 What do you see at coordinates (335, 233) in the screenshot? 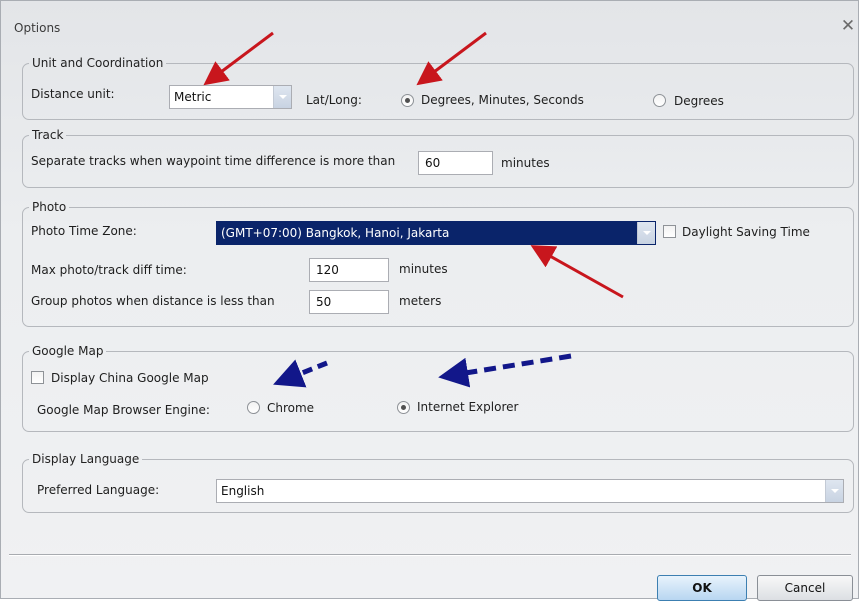
I see `photo-timezone-value: (GMT+07:00) Bangkok, Hanoi, Jakarta` at bounding box center [335, 233].